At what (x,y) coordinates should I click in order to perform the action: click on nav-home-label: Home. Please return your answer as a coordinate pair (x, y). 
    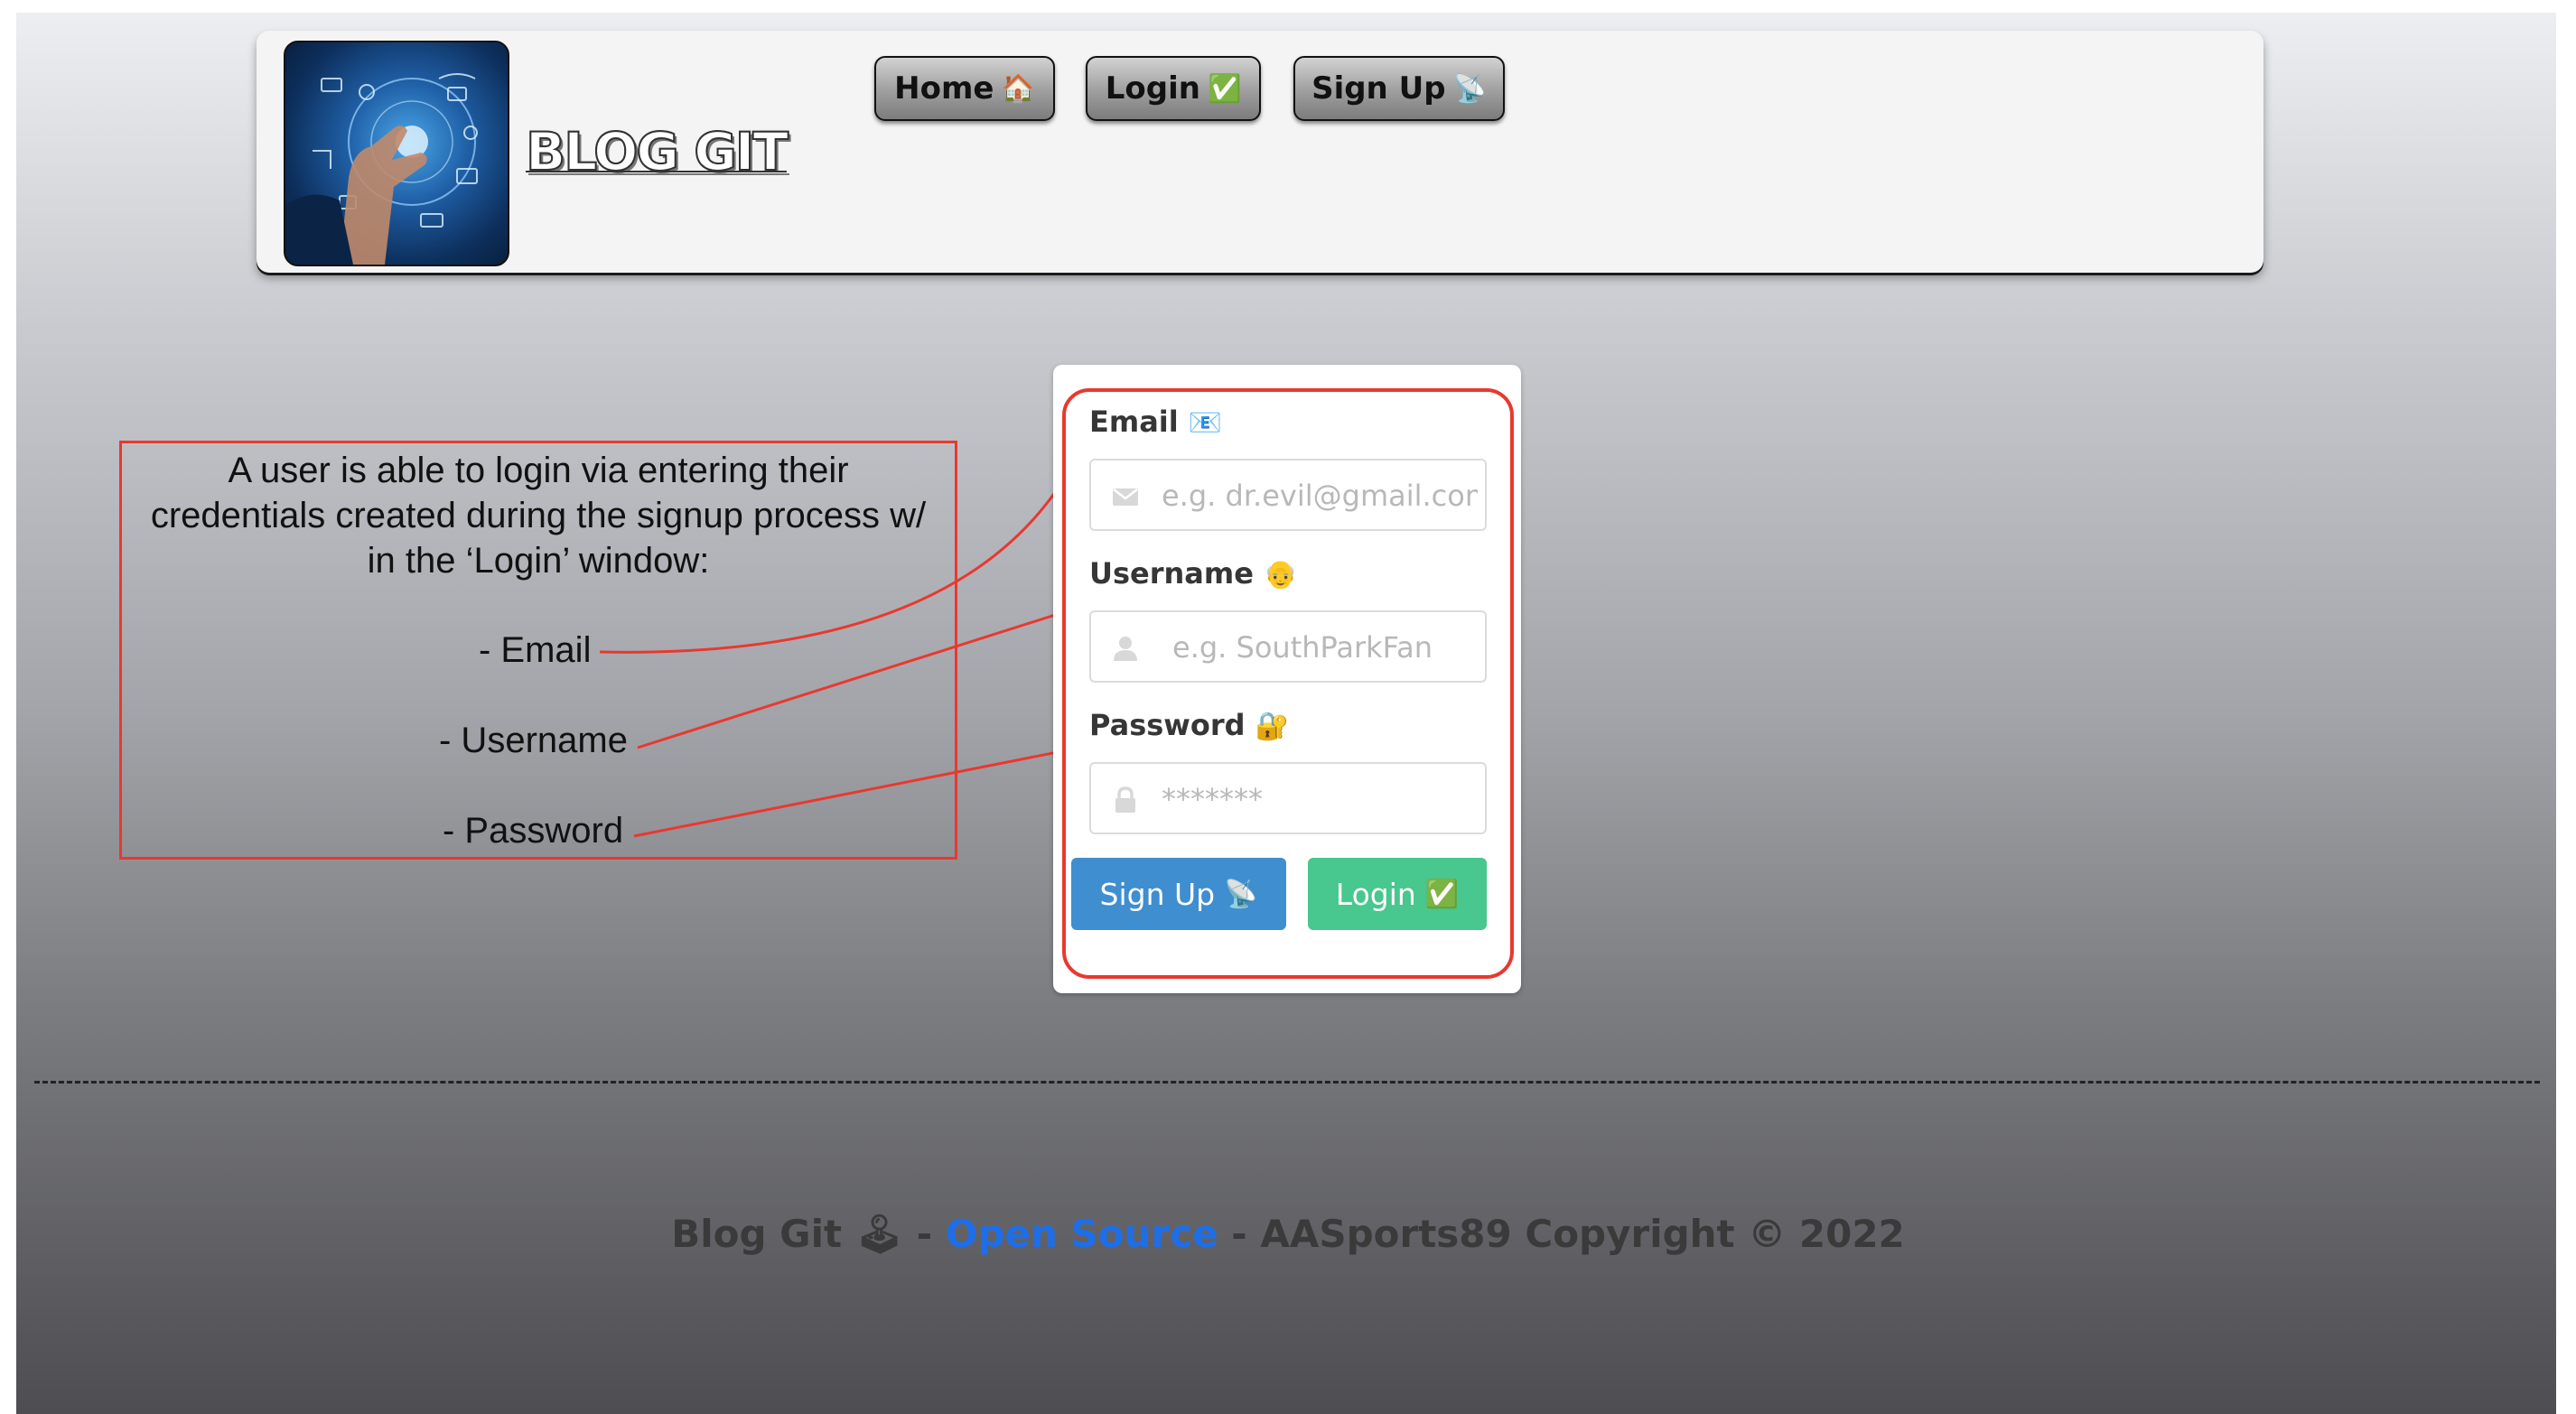
    Looking at the image, I should click on (944, 88).